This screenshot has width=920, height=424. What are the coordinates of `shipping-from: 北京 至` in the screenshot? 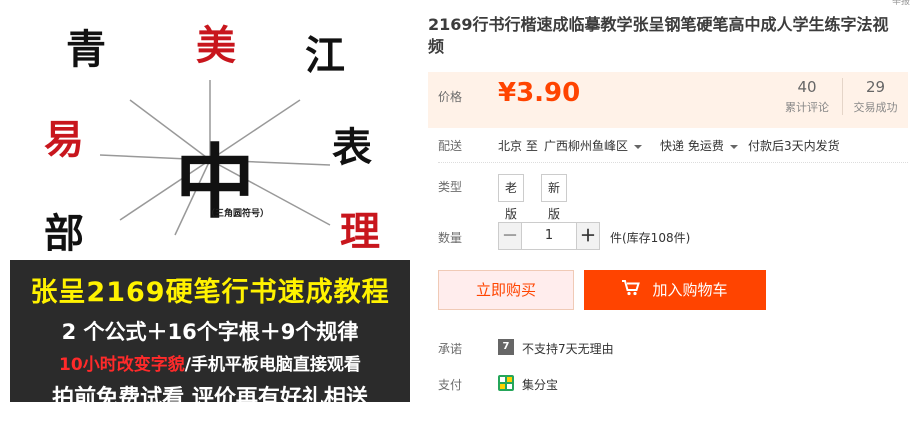 It's located at (518, 146).